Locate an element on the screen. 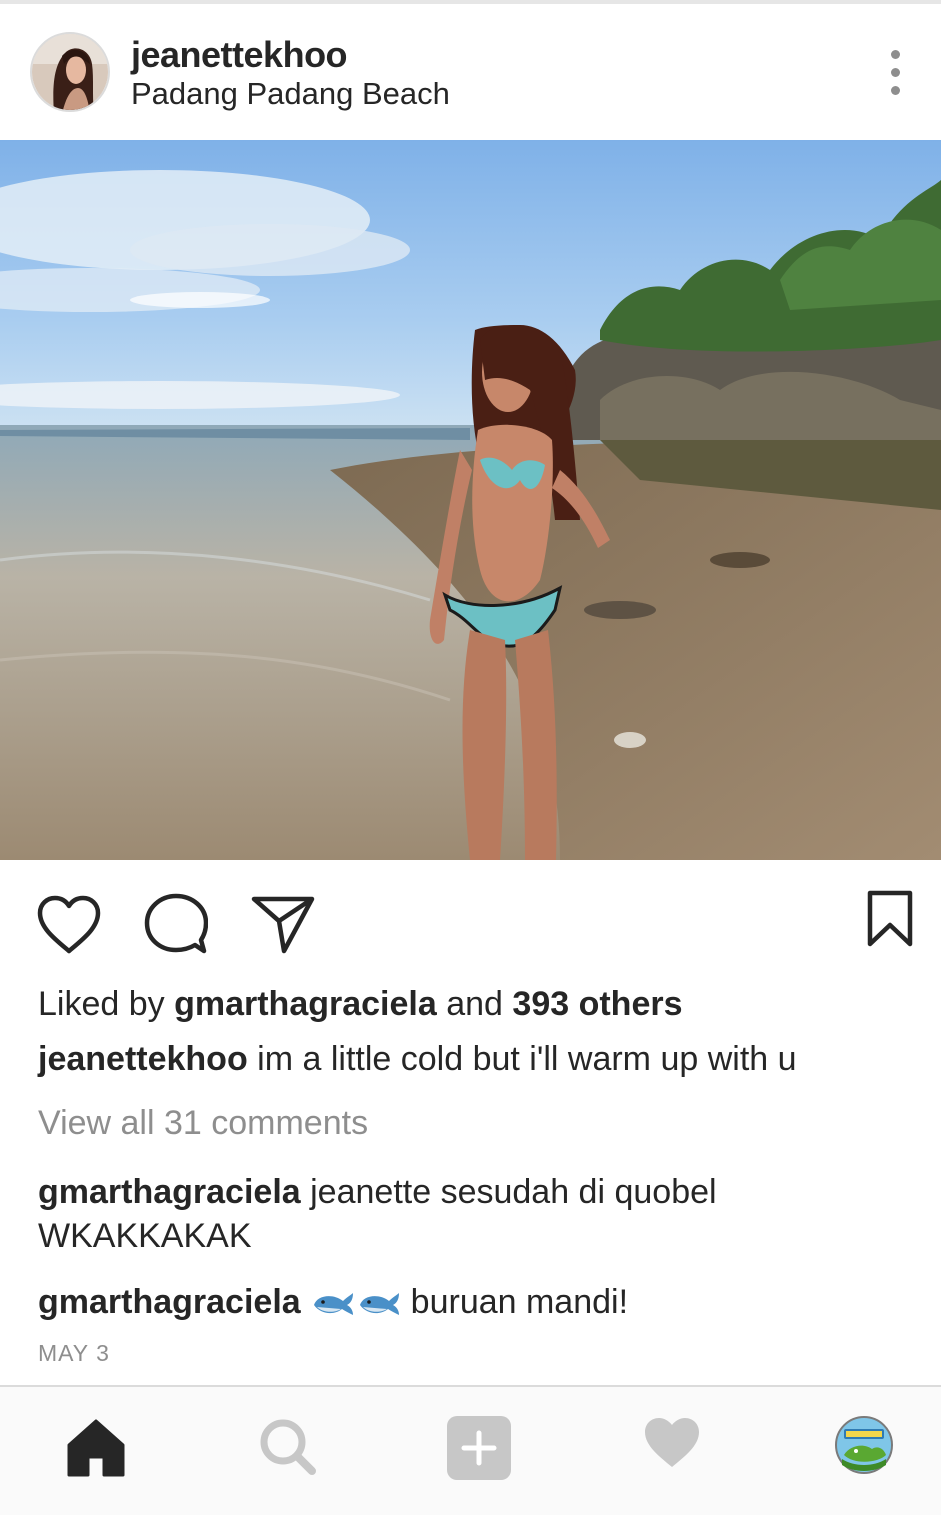  share-icon is located at coordinates (283, 924).